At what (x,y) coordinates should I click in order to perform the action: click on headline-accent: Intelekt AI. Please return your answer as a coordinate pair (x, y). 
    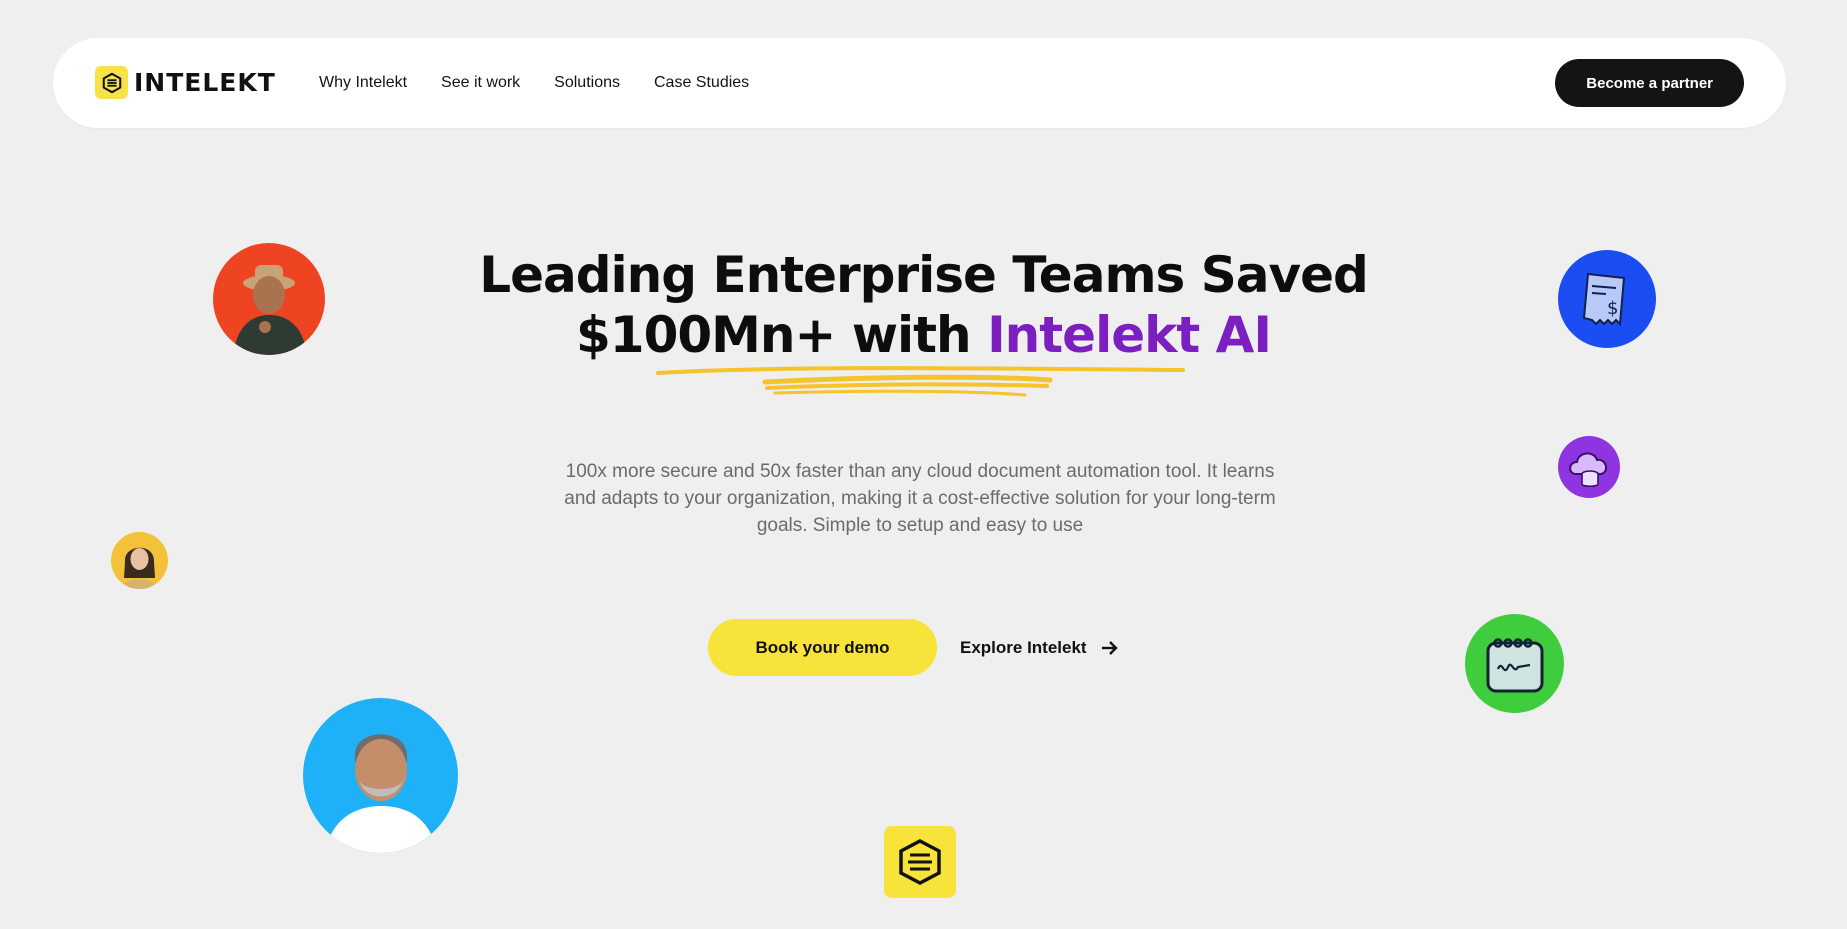
    Looking at the image, I should click on (1129, 335).